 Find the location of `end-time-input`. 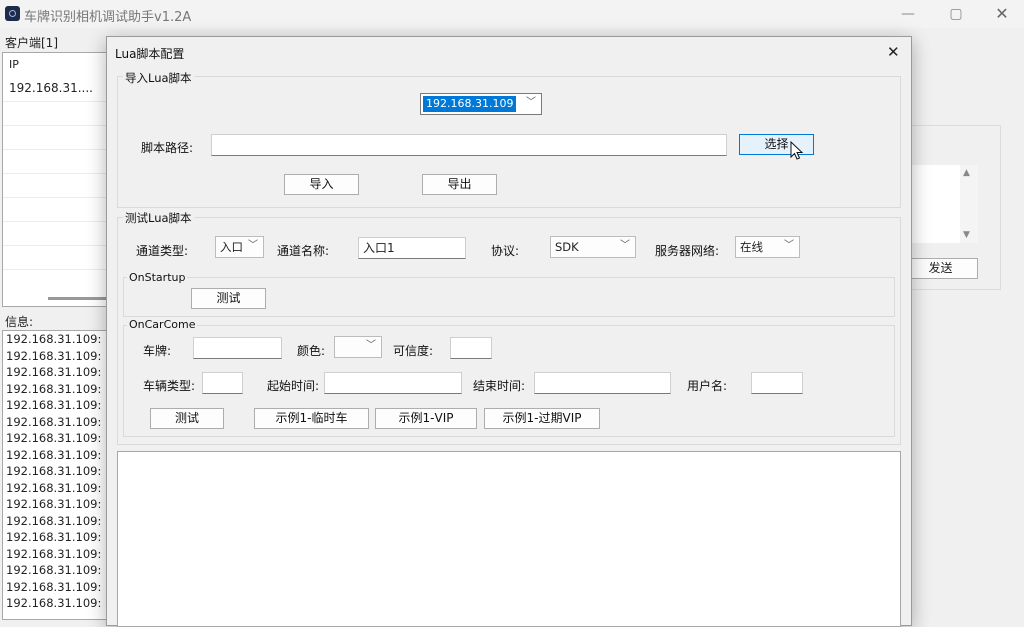

end-time-input is located at coordinates (602, 383).